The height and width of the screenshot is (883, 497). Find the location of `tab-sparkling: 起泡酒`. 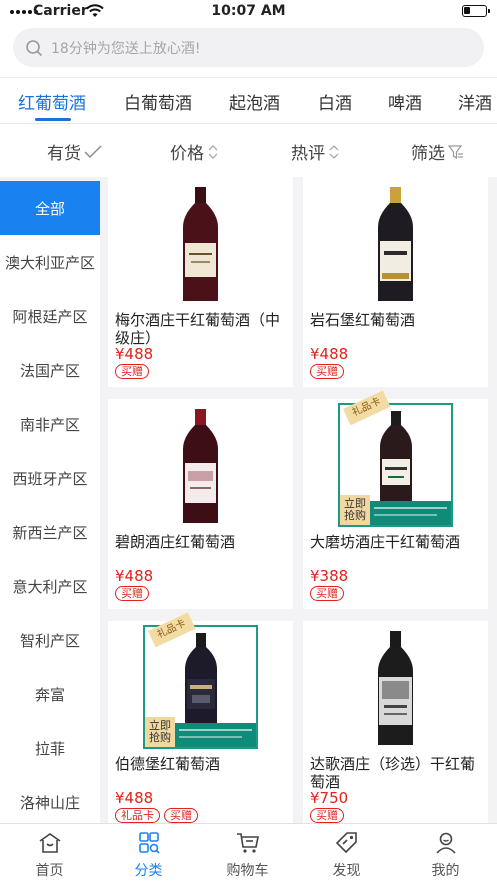

tab-sparkling: 起泡酒 is located at coordinates (254, 101).